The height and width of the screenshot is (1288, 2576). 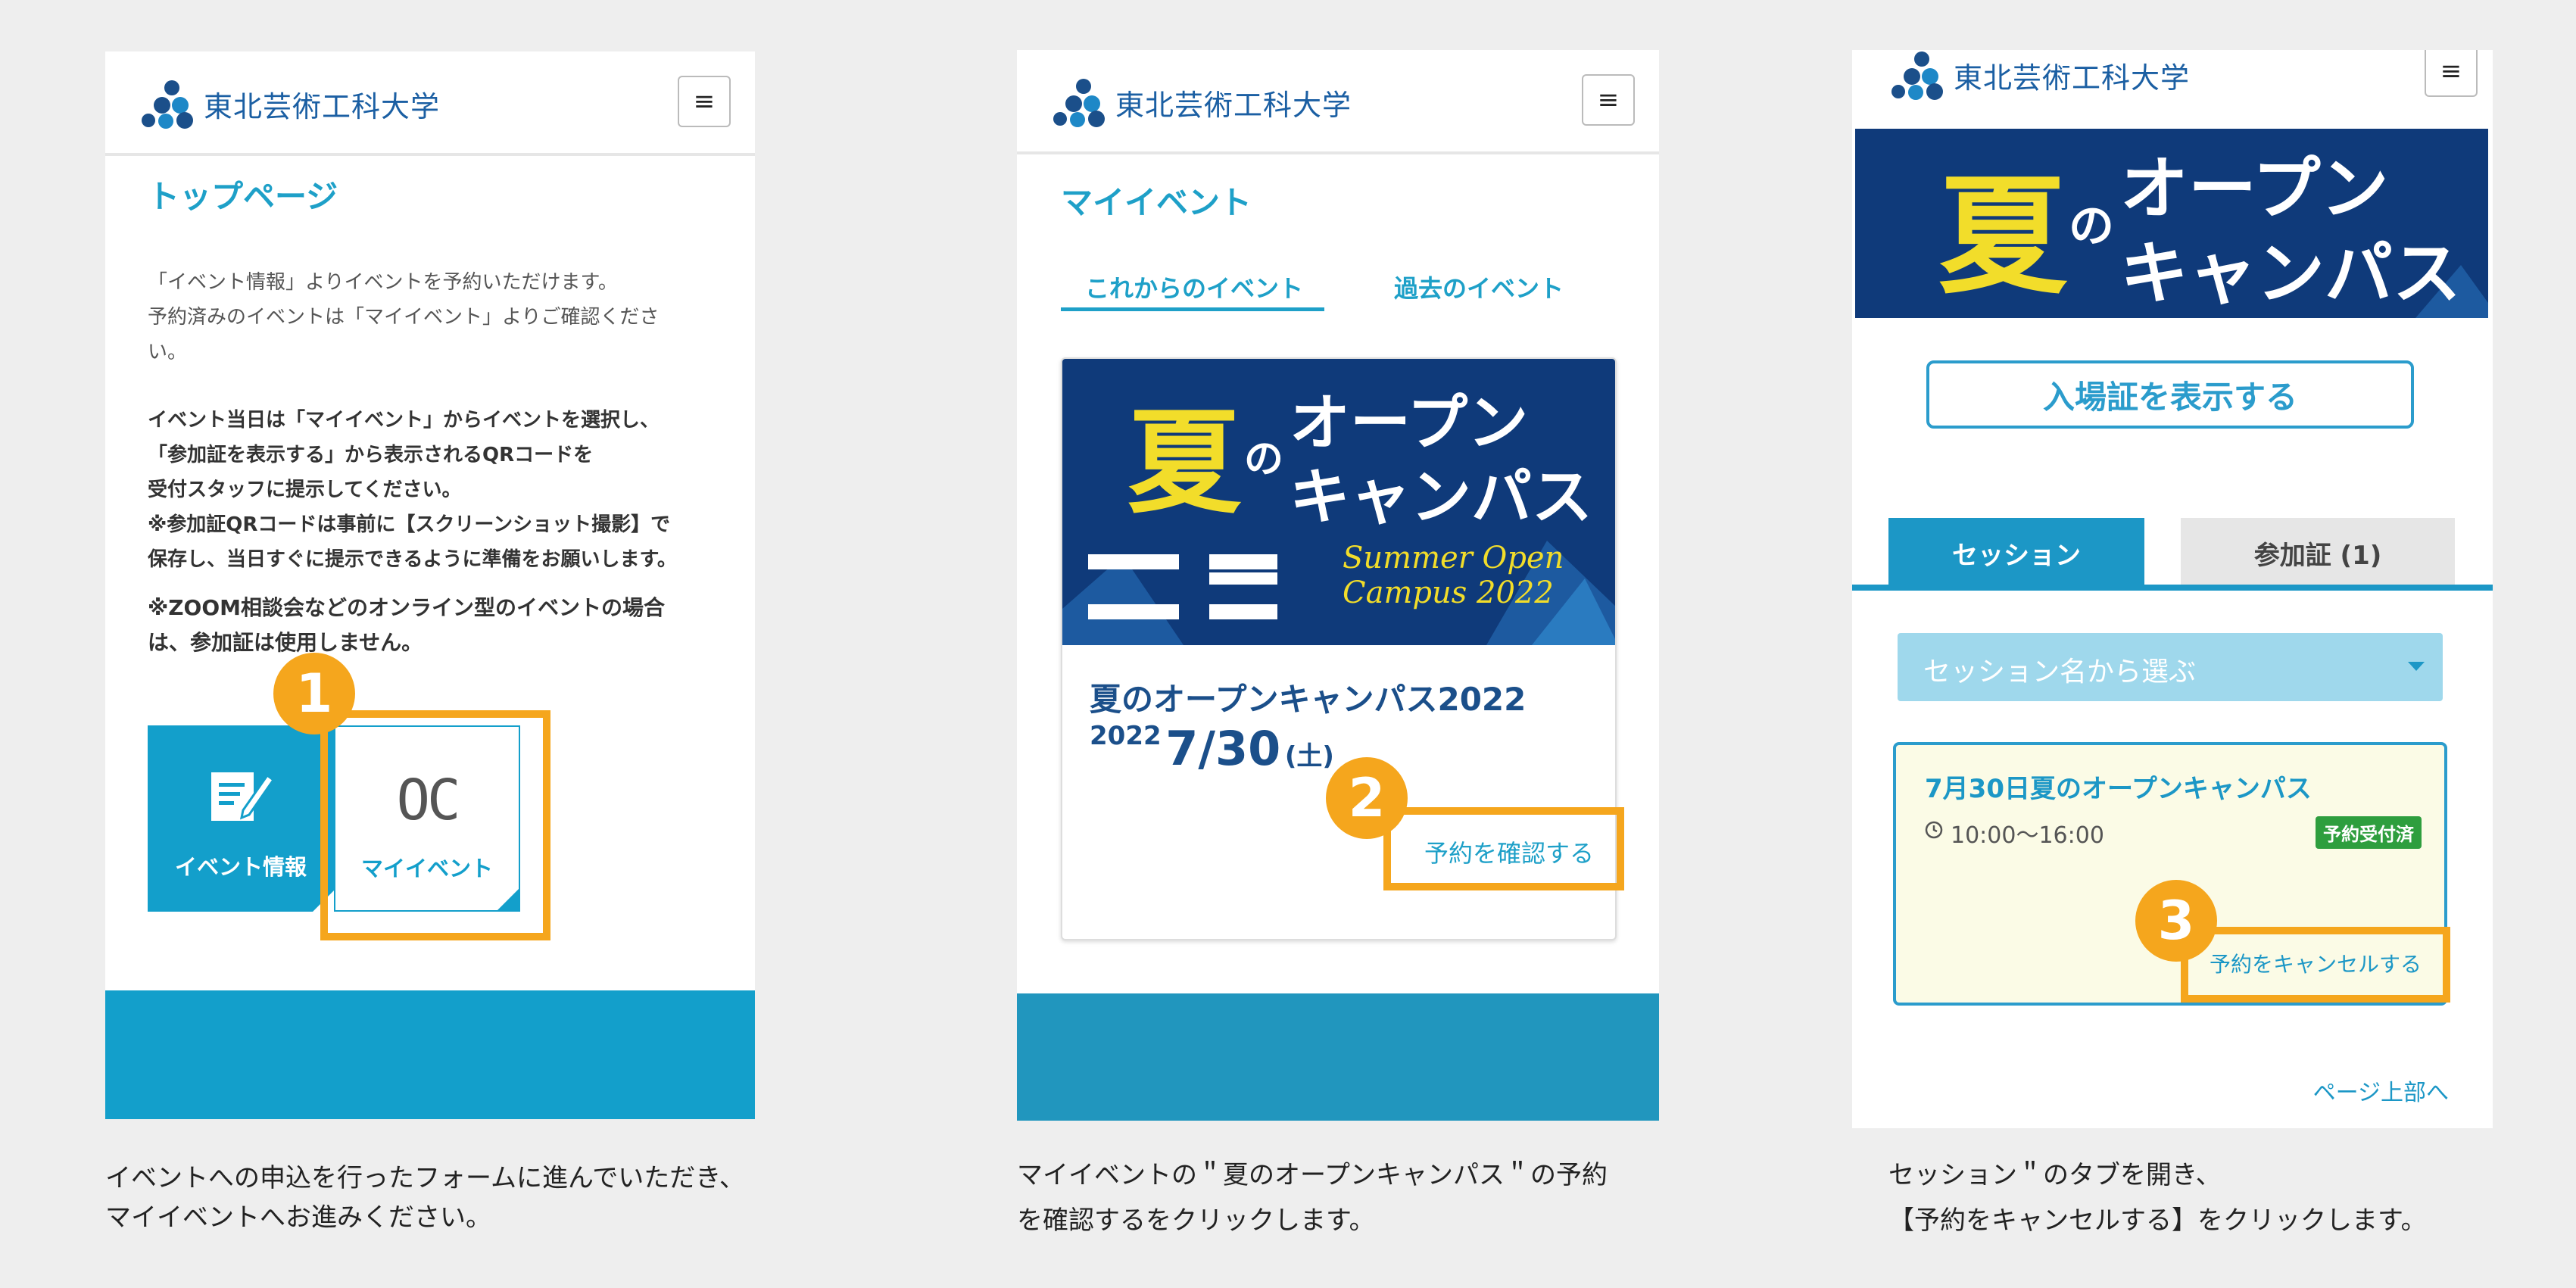 I want to click on event-weekday: (土), so click(x=1309, y=756).